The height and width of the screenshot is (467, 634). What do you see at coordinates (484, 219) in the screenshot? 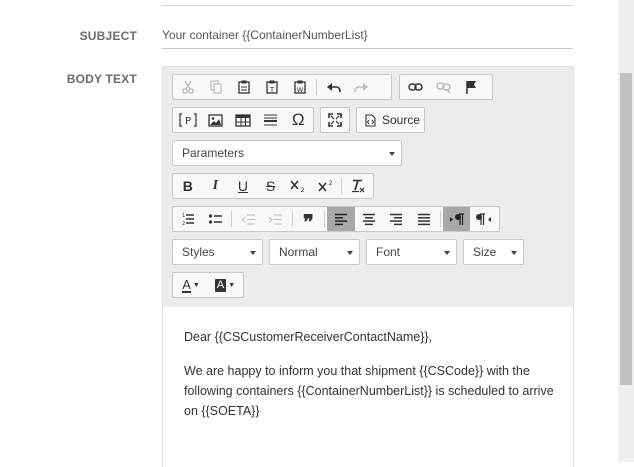
I see `text-direction-rtl-icon` at bounding box center [484, 219].